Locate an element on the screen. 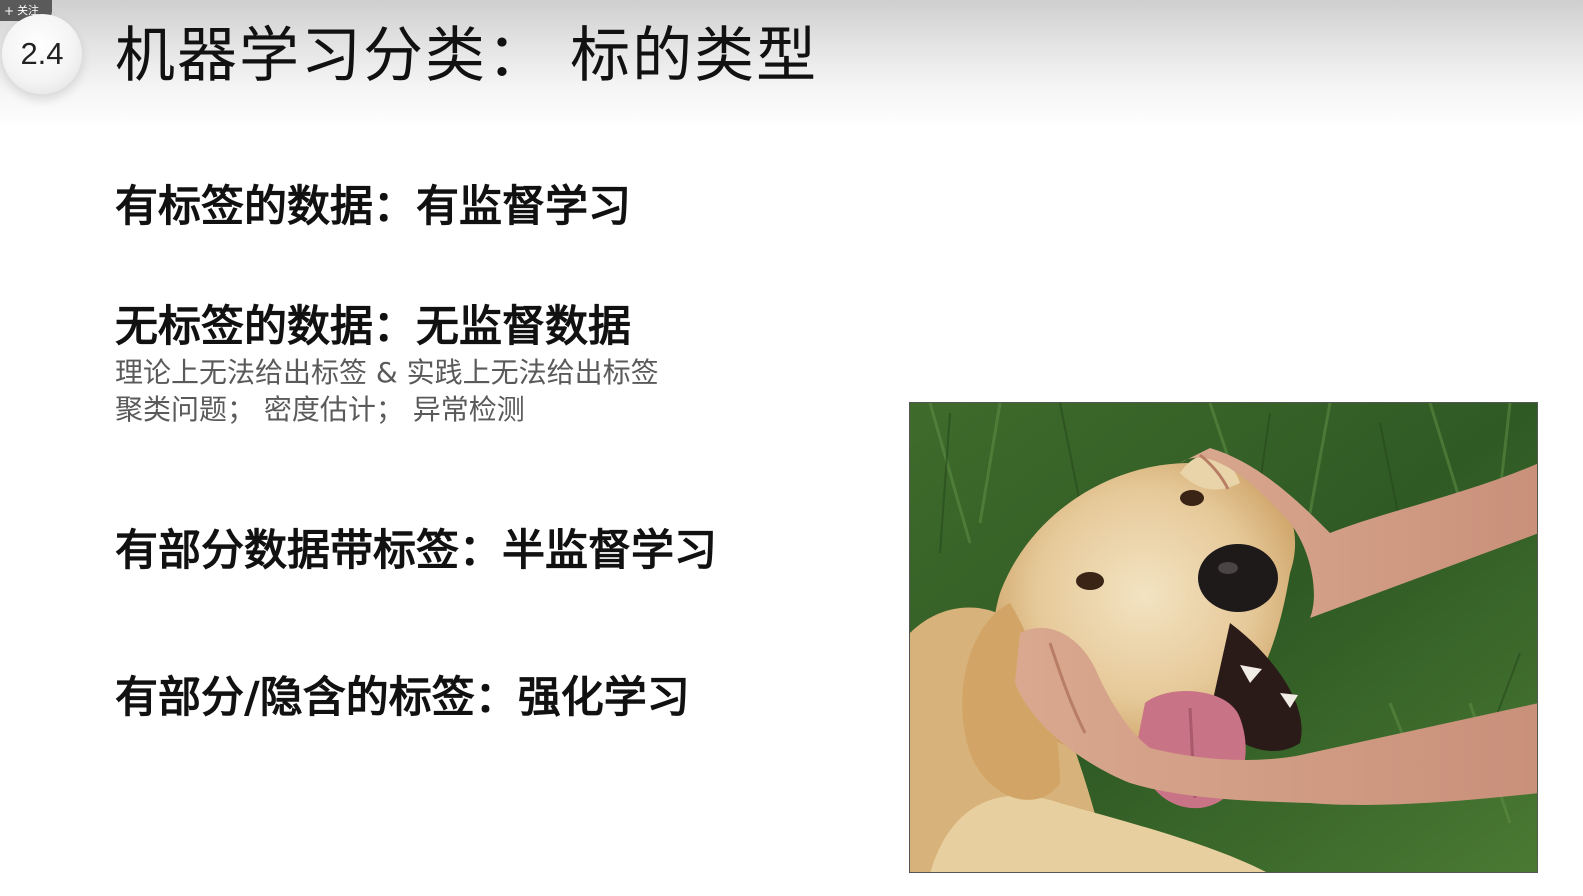  unsupervised-detail-1: 理论上无法给出标签 & 实践上无法给出标签 is located at coordinates (387, 372).